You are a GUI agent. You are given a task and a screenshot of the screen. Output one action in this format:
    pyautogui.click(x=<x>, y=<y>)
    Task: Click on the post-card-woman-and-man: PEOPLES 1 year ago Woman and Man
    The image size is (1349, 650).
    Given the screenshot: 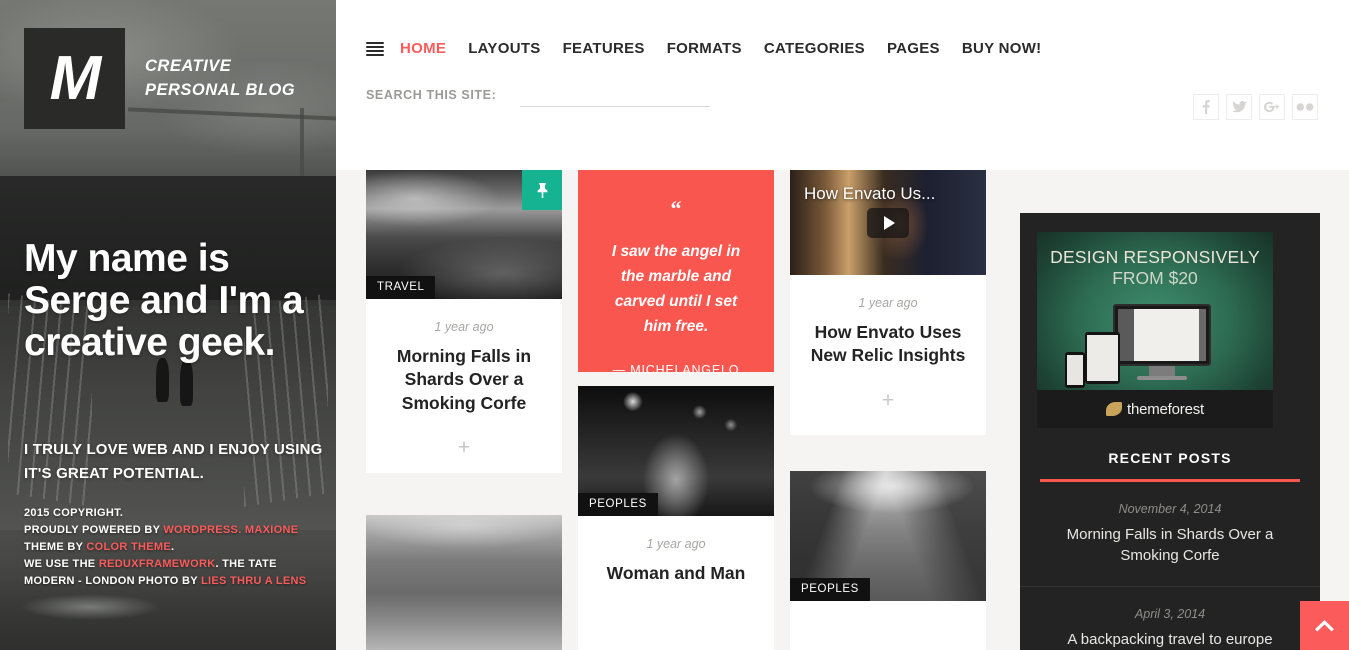 What is the action you would take?
    pyautogui.click(x=676, y=518)
    